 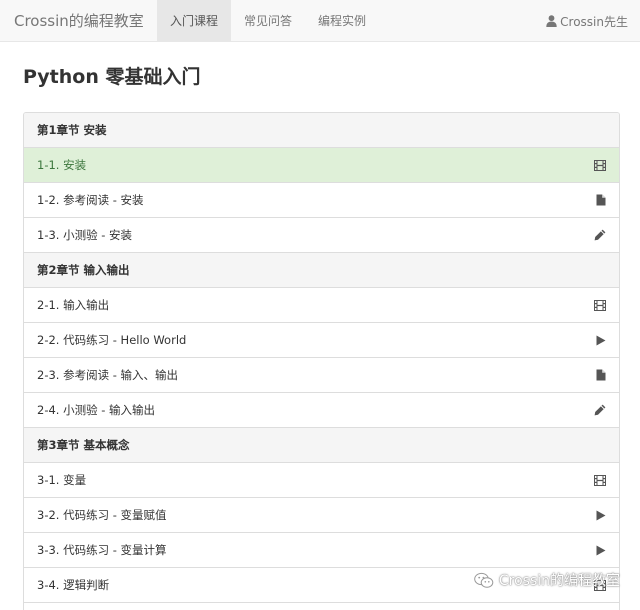 What do you see at coordinates (79, 21) in the screenshot?
I see `brand-link: Crossin的编程教室` at bounding box center [79, 21].